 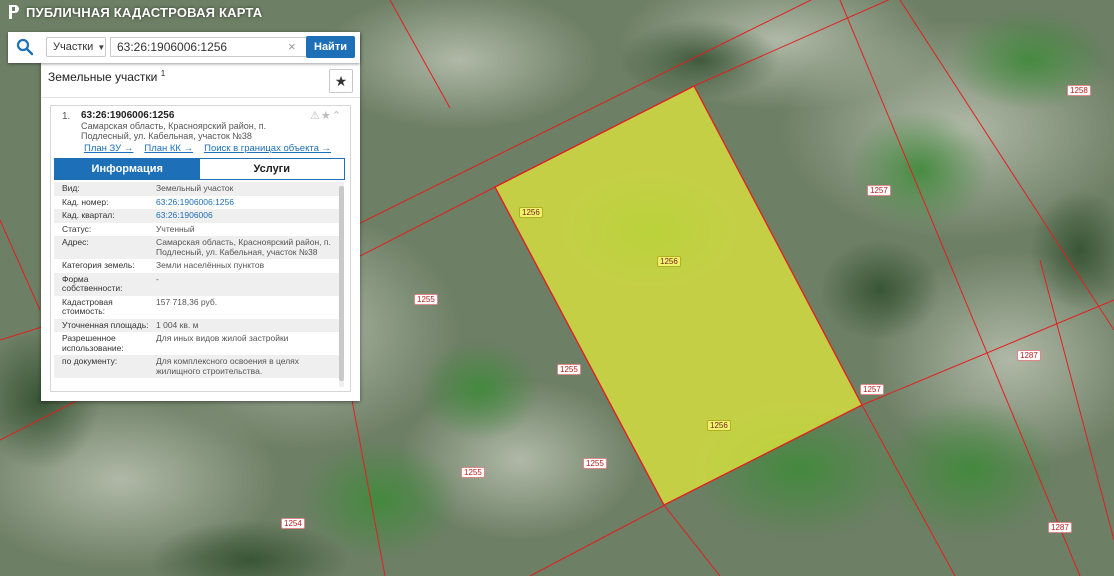 I want to click on info-key: Вид:, so click(x=71, y=188).